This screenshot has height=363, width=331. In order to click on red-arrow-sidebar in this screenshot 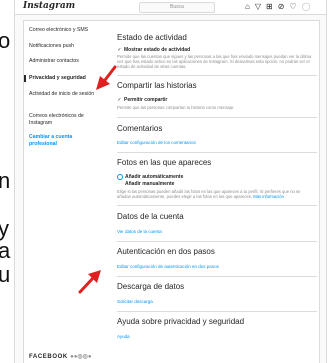, I will do `click(106, 77)`.